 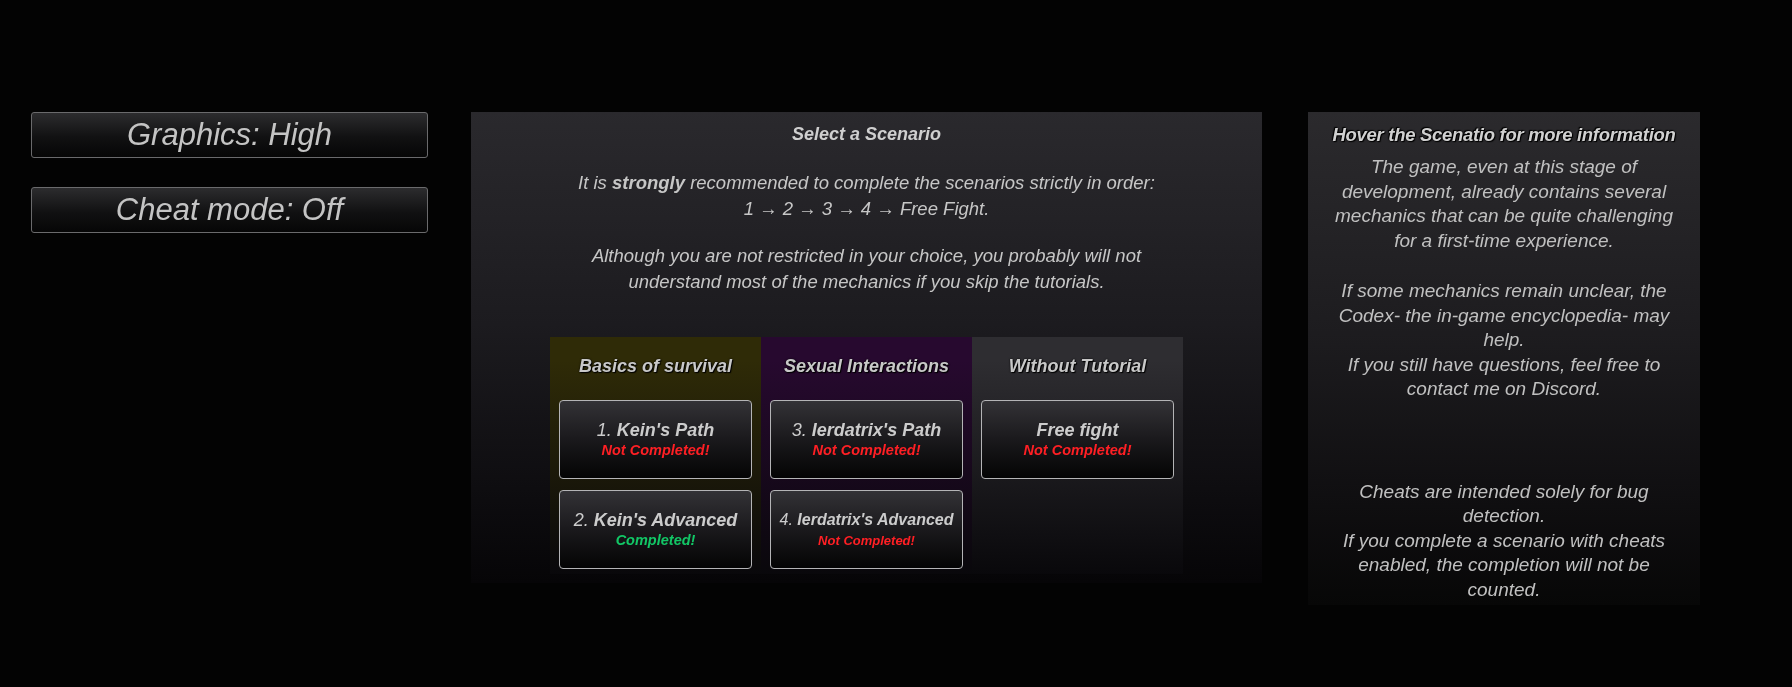 What do you see at coordinates (1504, 376) in the screenshot?
I see `info-text: If you still have questions, feel free to contact me on Discord.` at bounding box center [1504, 376].